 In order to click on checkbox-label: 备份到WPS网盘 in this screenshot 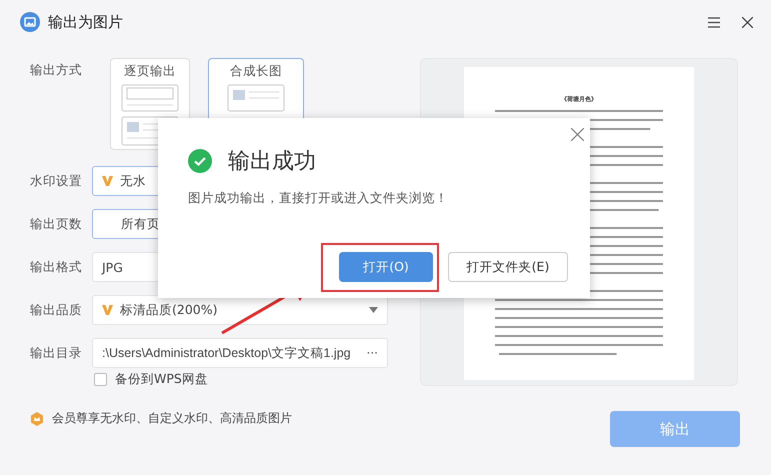, I will do `click(161, 379)`.